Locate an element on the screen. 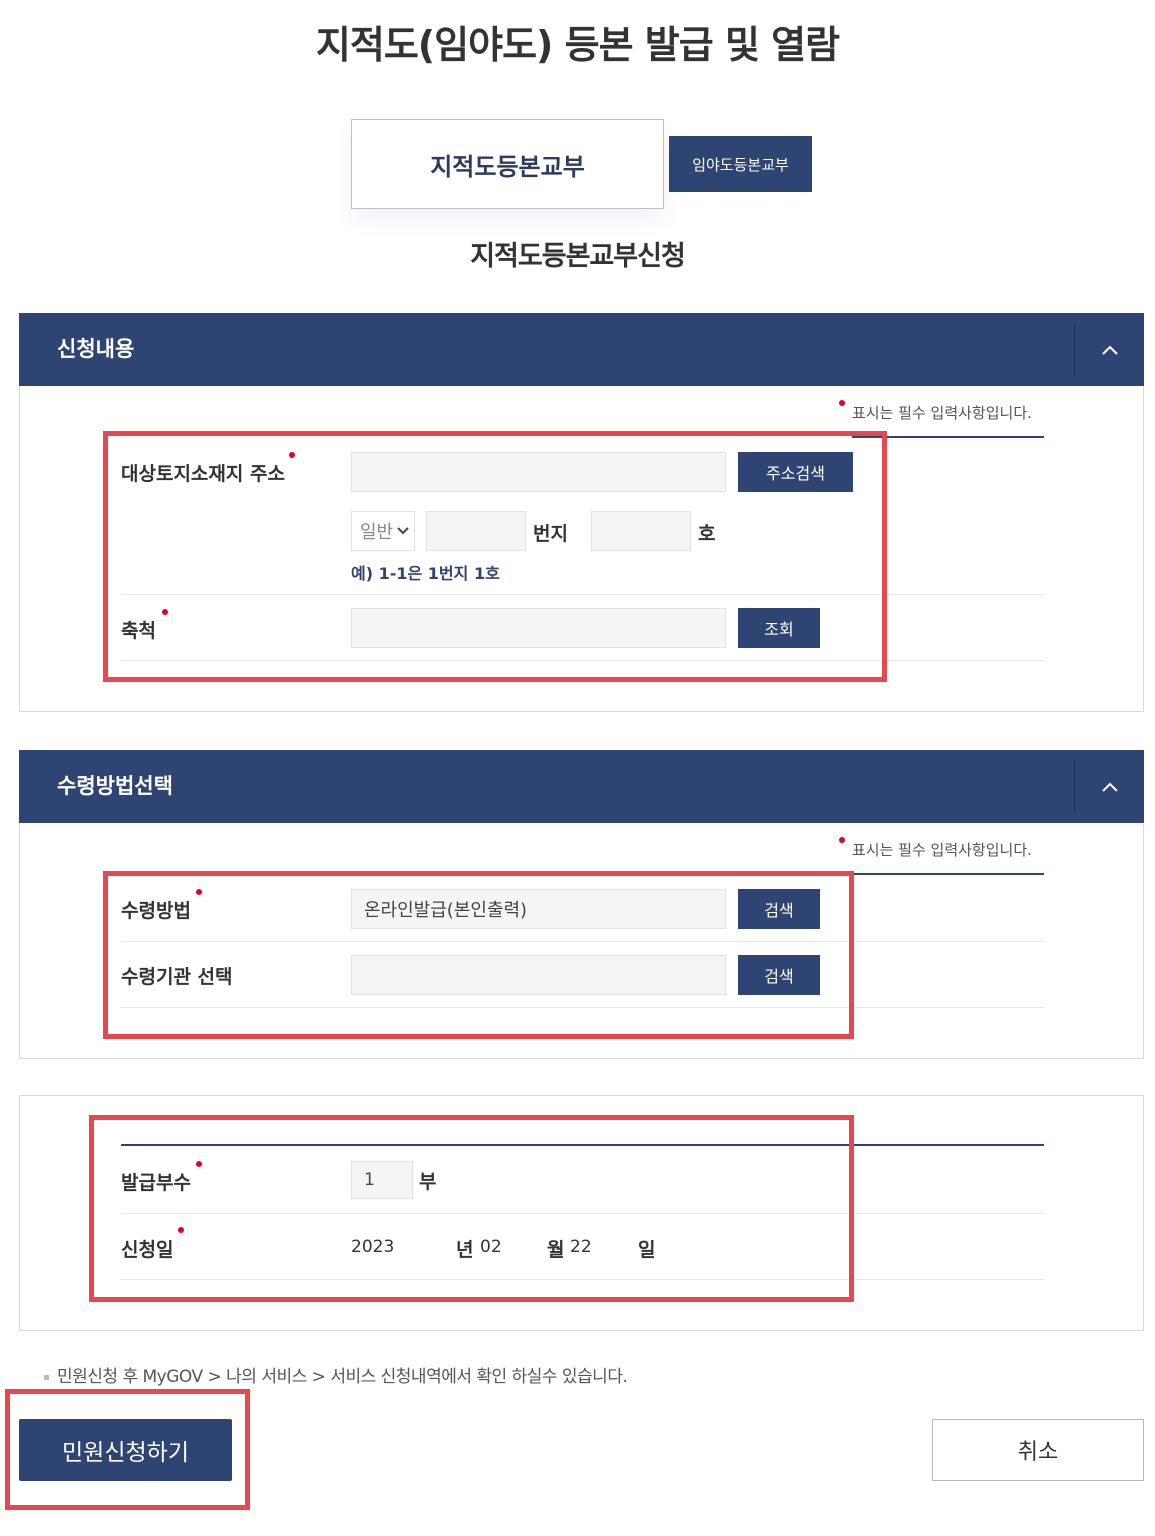  section-title: 신청내용 is located at coordinates (96, 349).